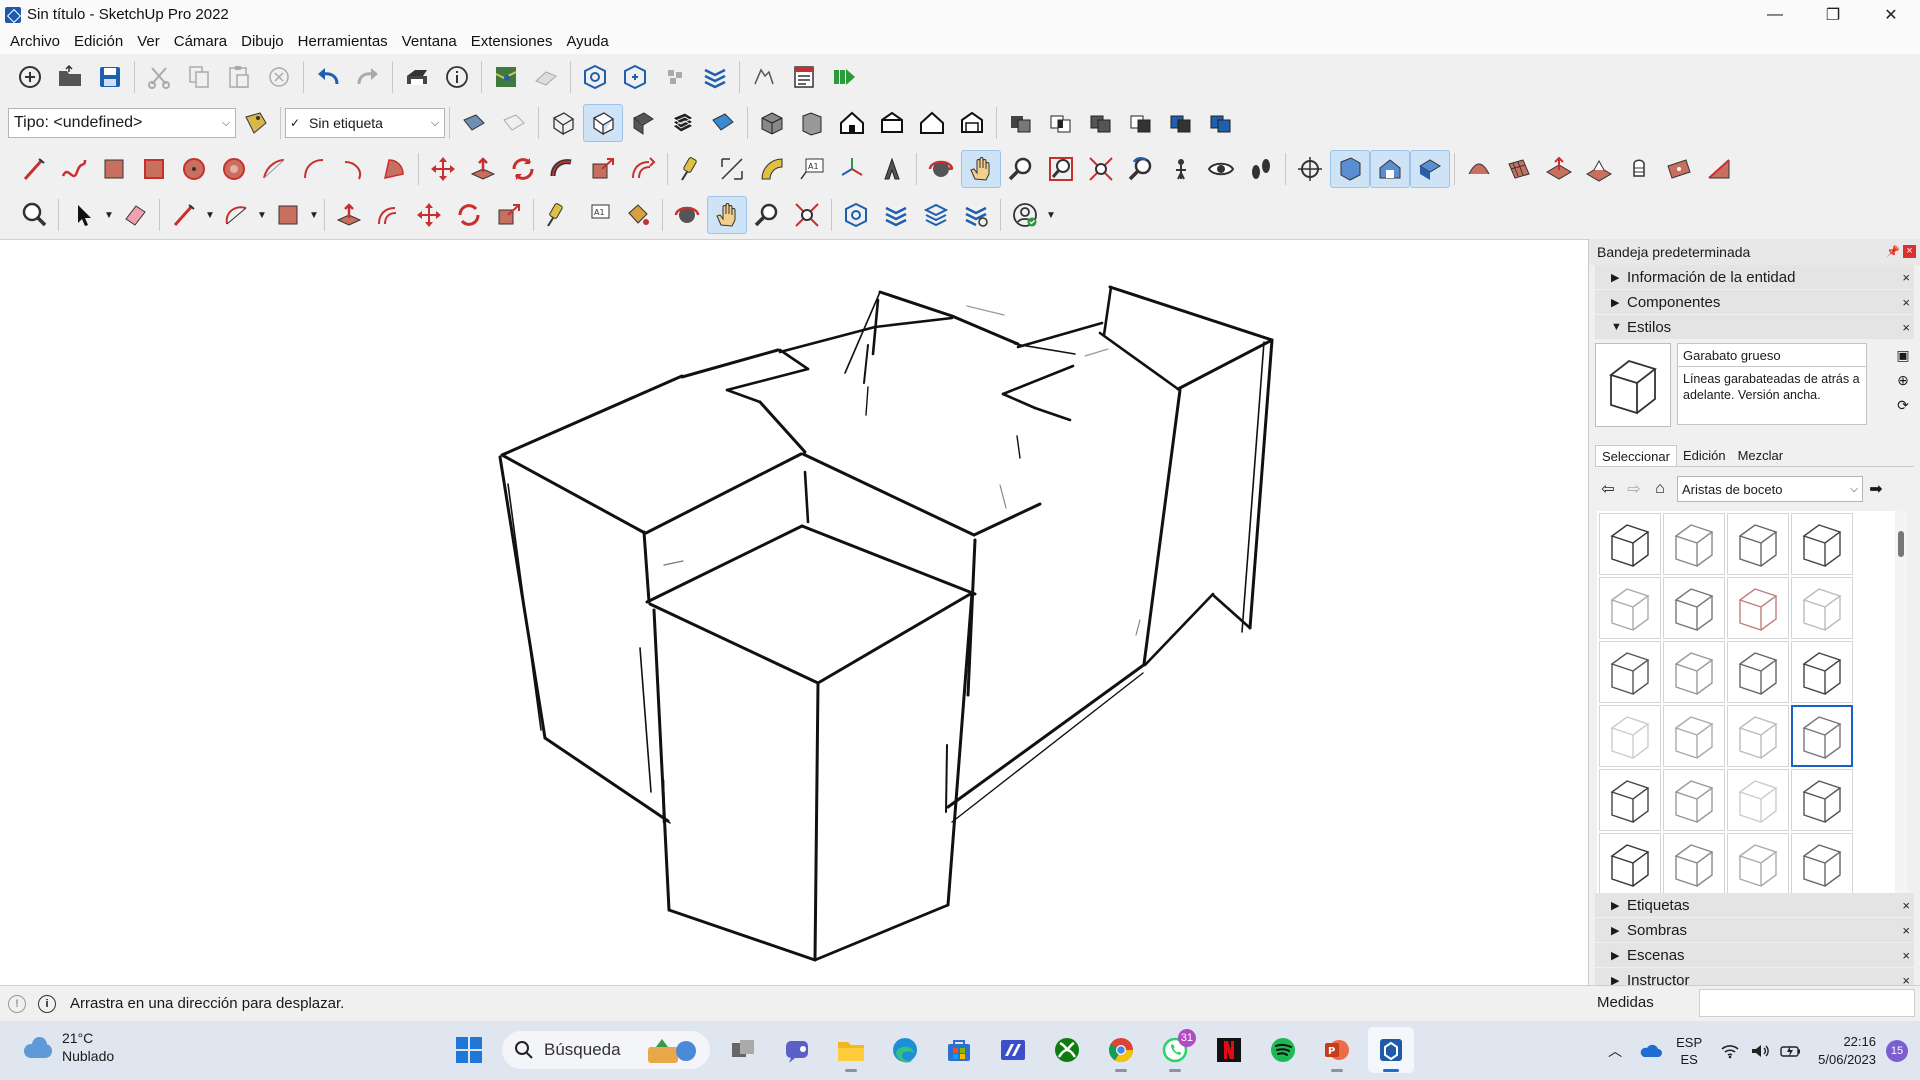 This screenshot has height=1080, width=1920. Describe the element at coordinates (1310, 169) in the screenshot. I see `section-plane-icon` at that location.